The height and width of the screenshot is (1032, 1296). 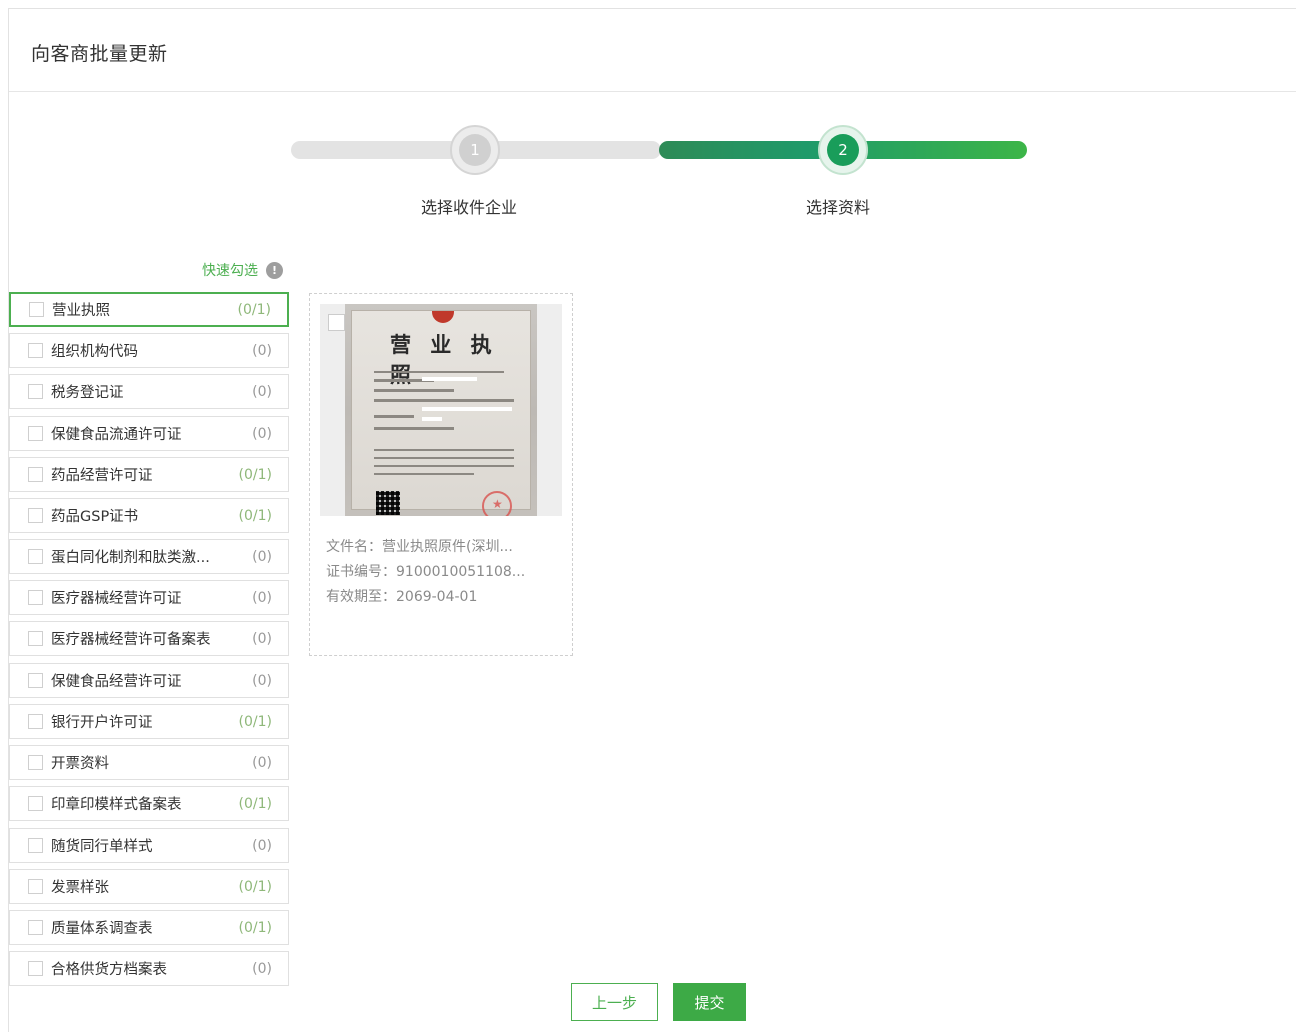 What do you see at coordinates (80, 888) in the screenshot?
I see `category-name: 发票样张` at bounding box center [80, 888].